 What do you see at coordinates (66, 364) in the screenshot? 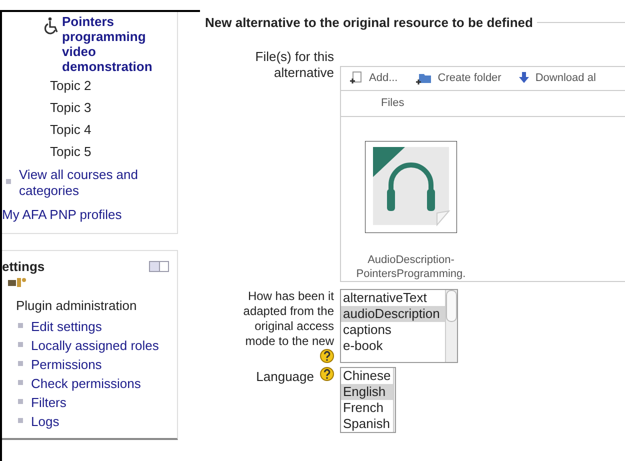
I see `settings-link: Permissions` at bounding box center [66, 364].